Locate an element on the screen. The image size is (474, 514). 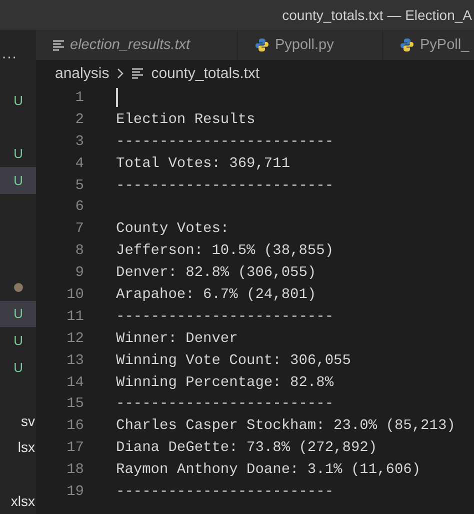
line-number: 11 is located at coordinates (75, 316).